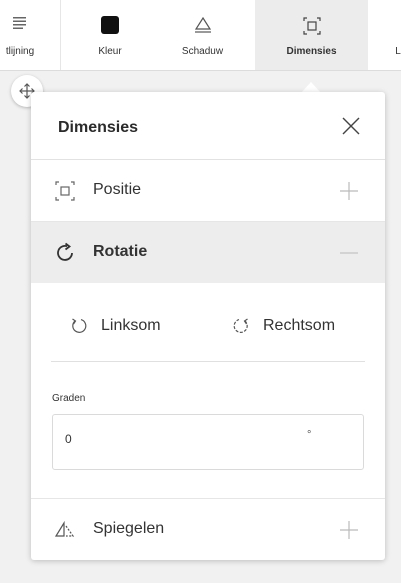 The width and height of the screenshot is (401, 583). What do you see at coordinates (20, 51) in the screenshot?
I see `tool-label-alignment: tlijning` at bounding box center [20, 51].